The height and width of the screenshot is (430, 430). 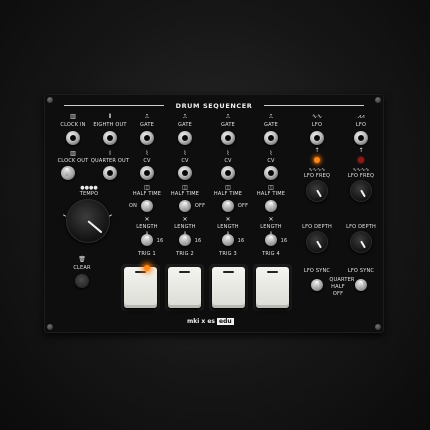 What do you see at coordinates (225, 321) in the screenshot?
I see `brand-badge: edu` at bounding box center [225, 321].